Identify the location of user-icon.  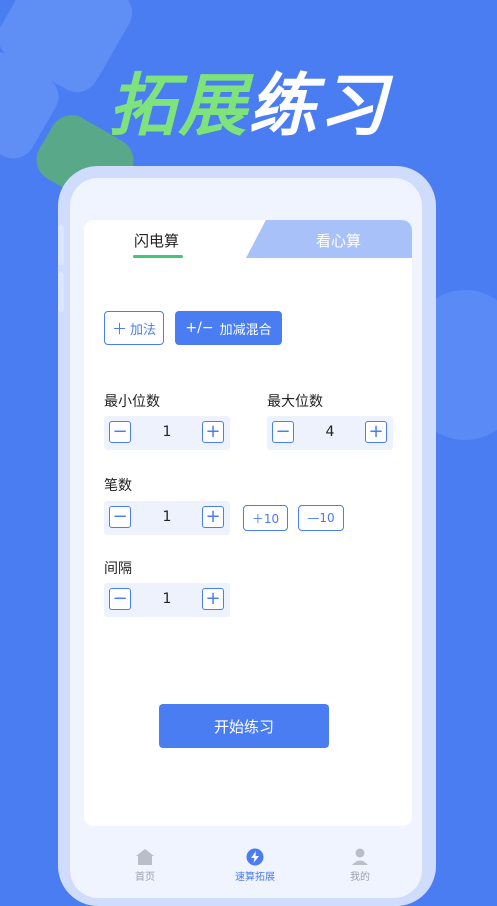
(360, 856).